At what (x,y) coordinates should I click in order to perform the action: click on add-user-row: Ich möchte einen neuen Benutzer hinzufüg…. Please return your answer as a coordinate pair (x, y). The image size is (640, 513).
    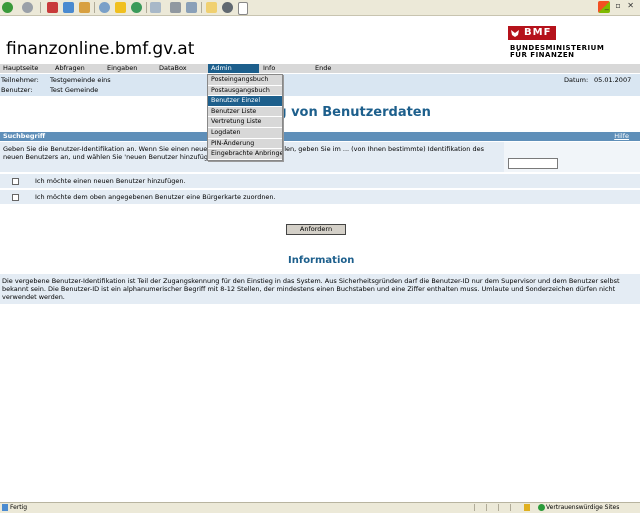
    Looking at the image, I should click on (320, 181).